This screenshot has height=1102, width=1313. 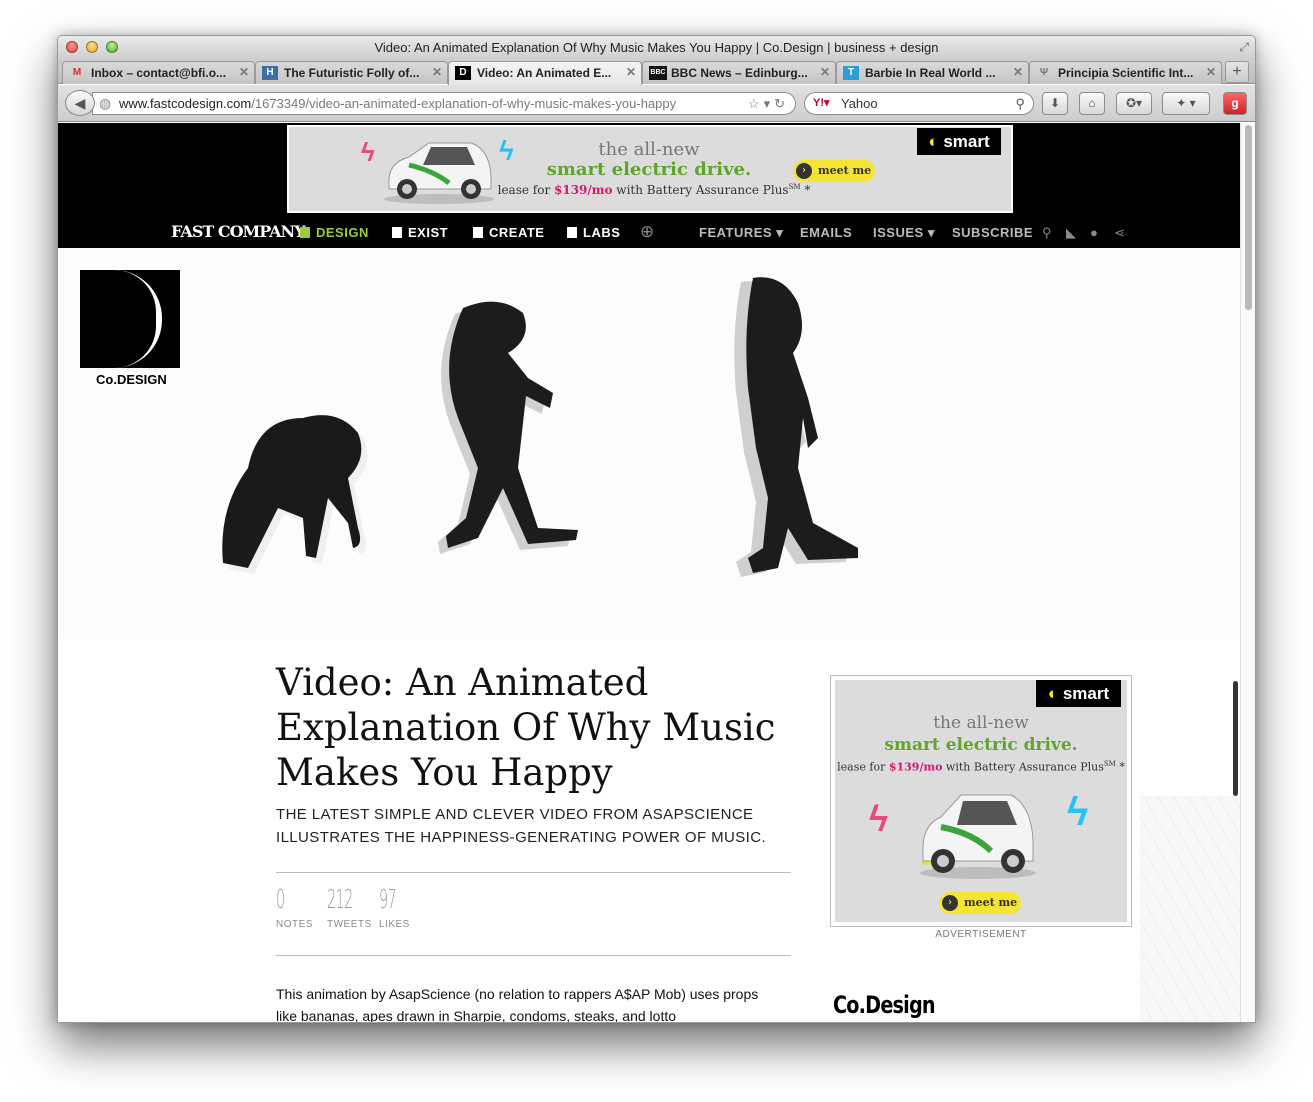 I want to click on tab-barbie: T Barbie In Real World ... ✕, so click(x=932, y=72).